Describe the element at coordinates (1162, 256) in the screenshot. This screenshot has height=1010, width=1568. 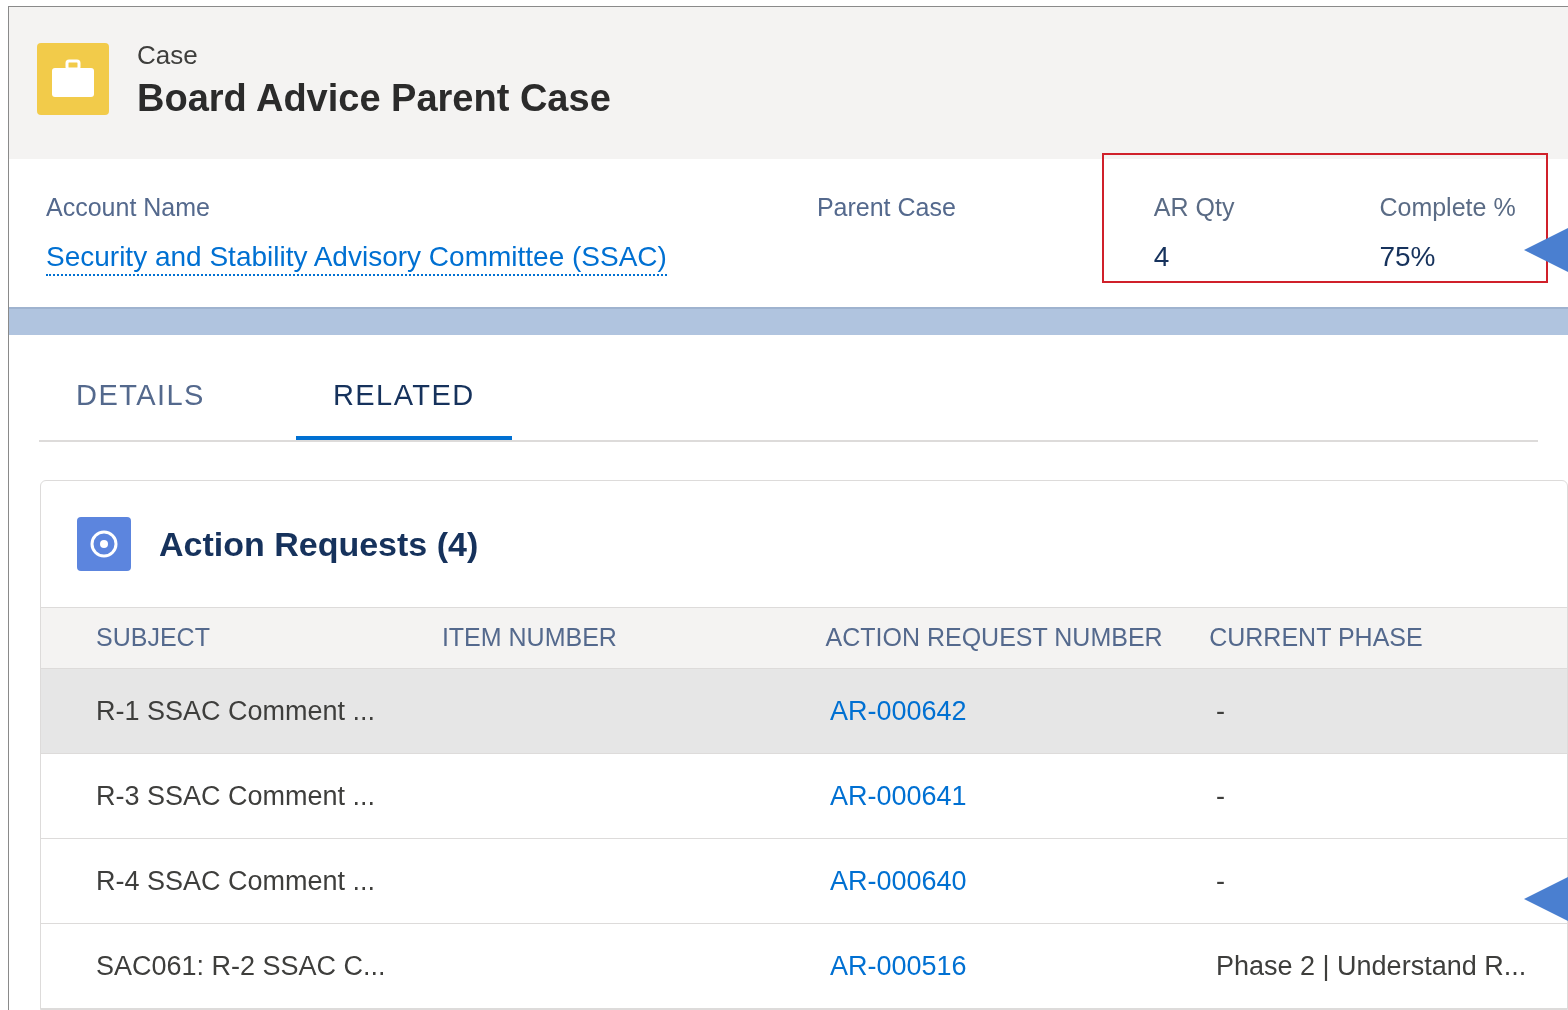
I see `field-value: 4` at that location.